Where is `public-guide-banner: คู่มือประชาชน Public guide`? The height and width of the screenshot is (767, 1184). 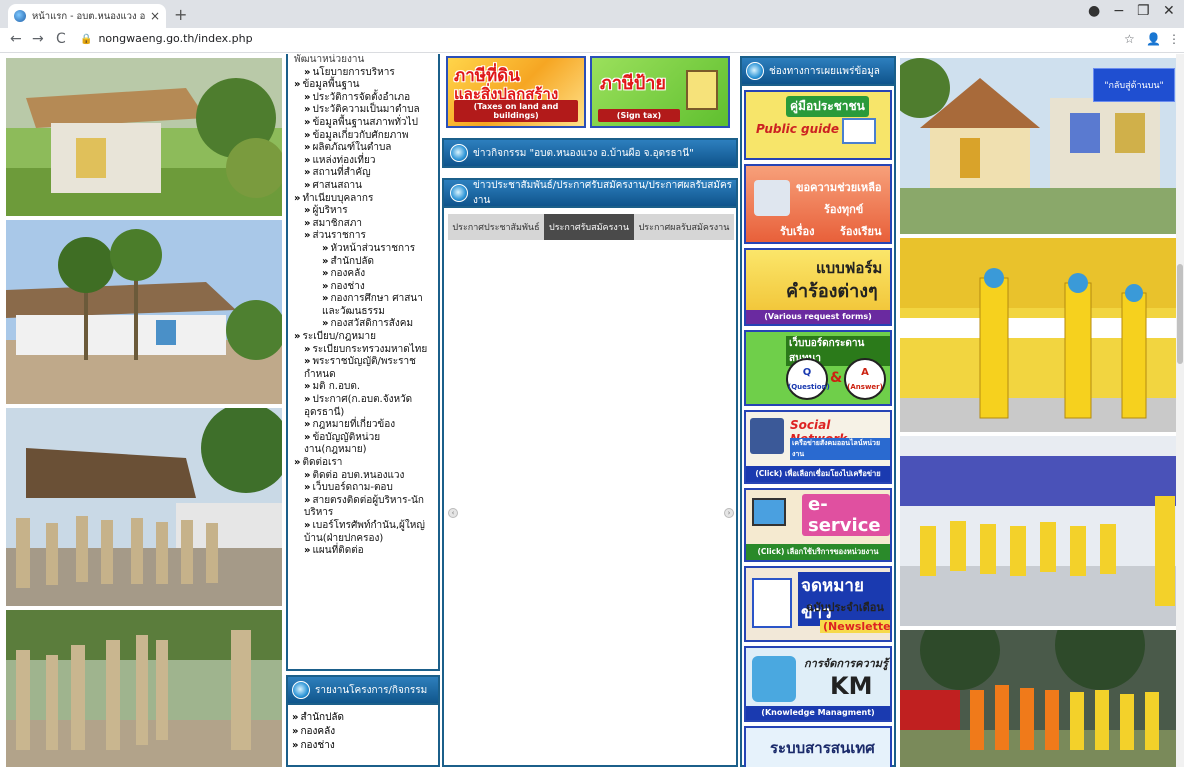
public-guide-banner: คู่มือประชาชน Public guide is located at coordinates (818, 125).